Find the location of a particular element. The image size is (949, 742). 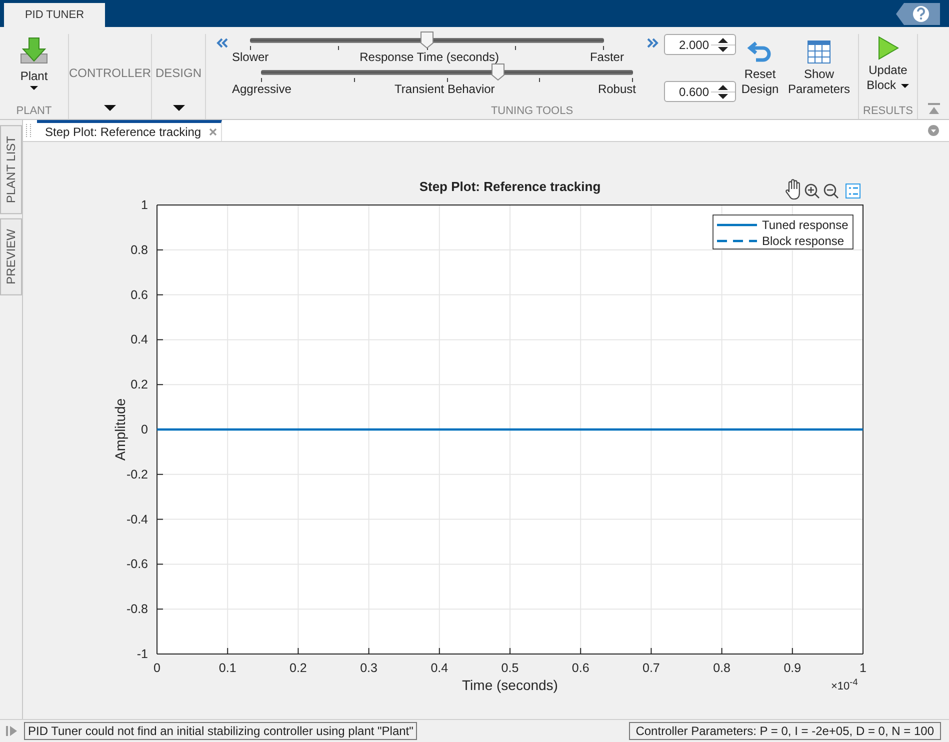

slider-label: Faster is located at coordinates (607, 57).